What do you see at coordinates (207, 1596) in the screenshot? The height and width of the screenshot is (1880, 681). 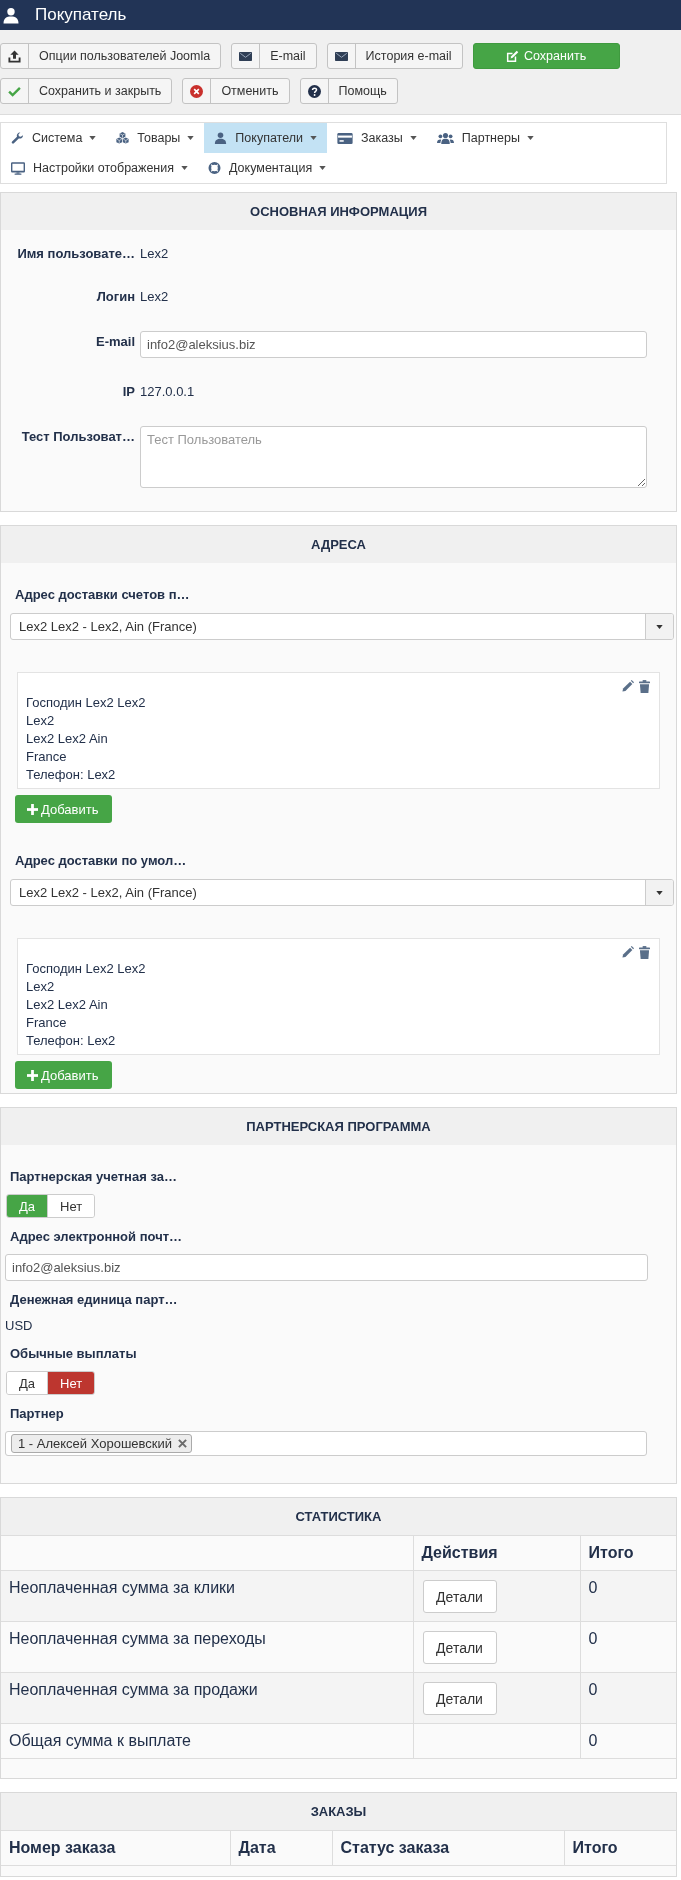 I see `table-cell: Неоплаченная сумма за клики` at bounding box center [207, 1596].